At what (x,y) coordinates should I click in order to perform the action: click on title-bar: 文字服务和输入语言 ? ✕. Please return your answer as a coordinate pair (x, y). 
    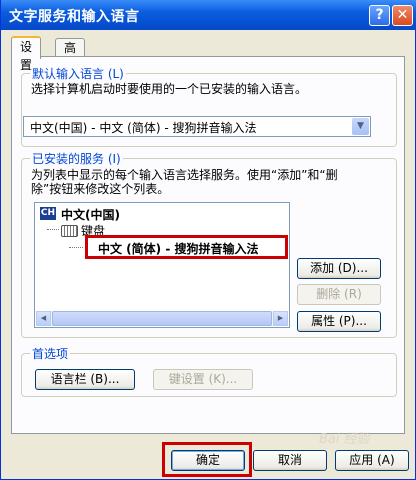
    Looking at the image, I should click on (208, 15).